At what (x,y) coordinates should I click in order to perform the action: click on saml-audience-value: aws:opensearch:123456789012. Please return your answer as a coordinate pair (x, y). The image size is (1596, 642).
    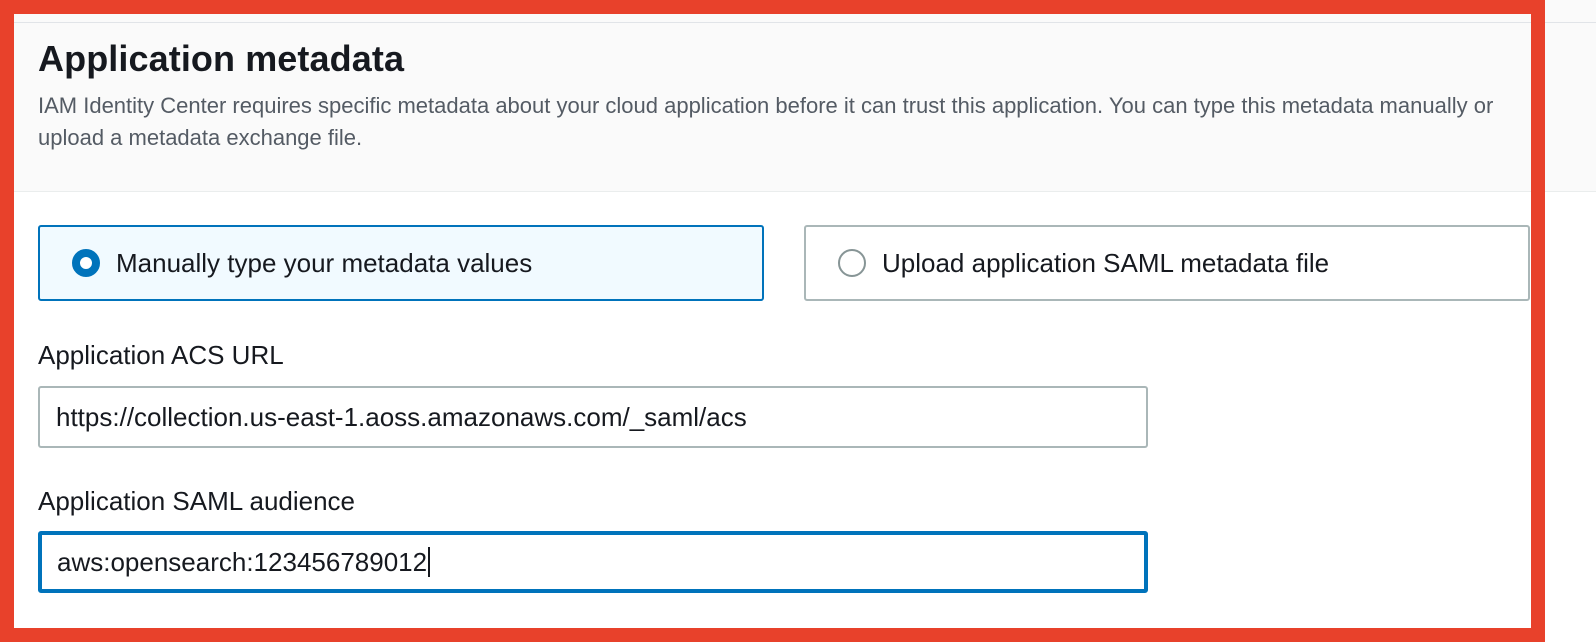
    Looking at the image, I should click on (242, 561).